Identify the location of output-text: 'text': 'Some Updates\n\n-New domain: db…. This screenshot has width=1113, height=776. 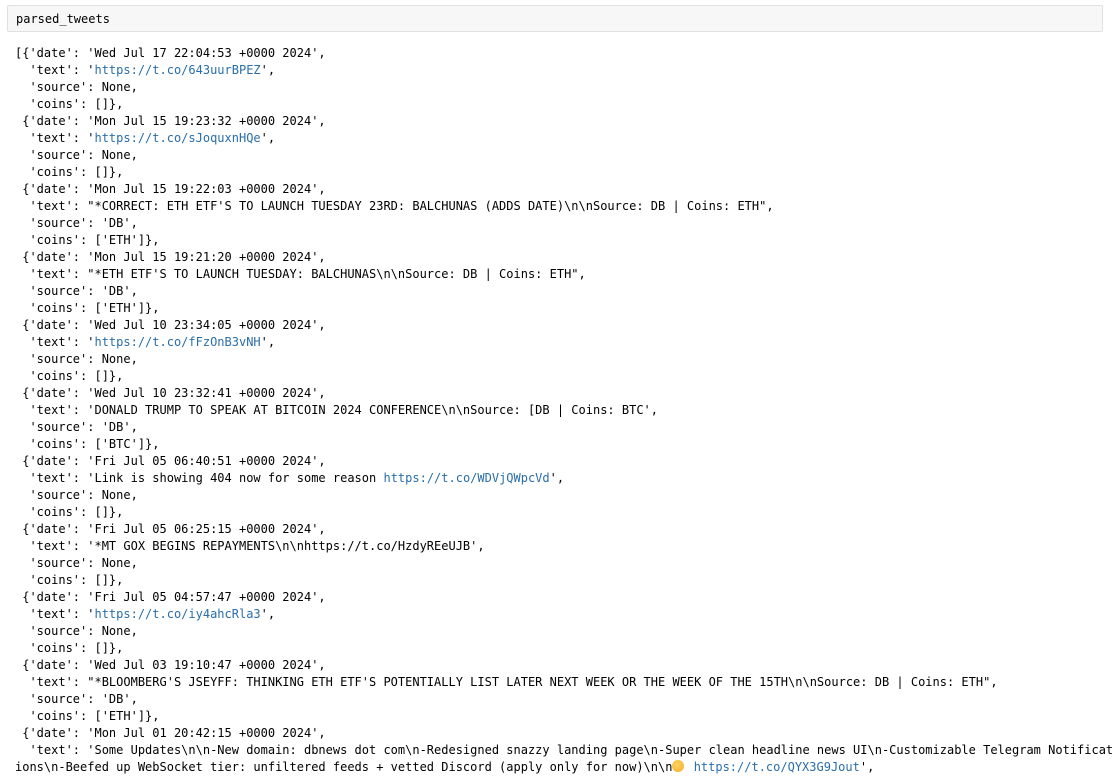
(564, 750).